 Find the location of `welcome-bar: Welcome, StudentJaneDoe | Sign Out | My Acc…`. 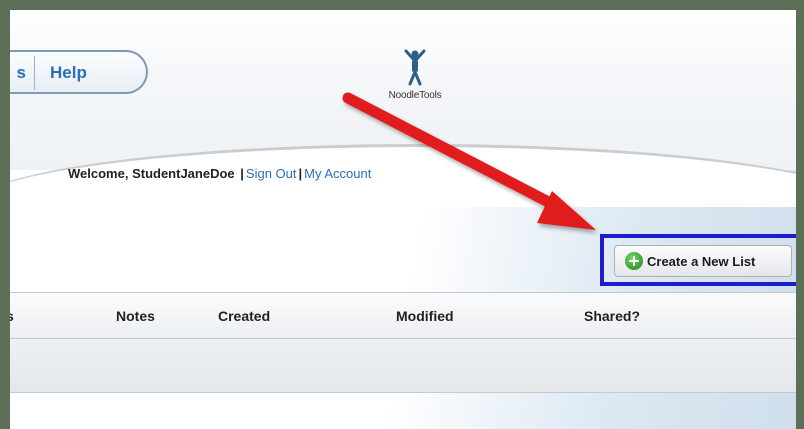

welcome-bar: Welcome, StudentJaneDoe | Sign Out | My Acc… is located at coordinates (219, 173).